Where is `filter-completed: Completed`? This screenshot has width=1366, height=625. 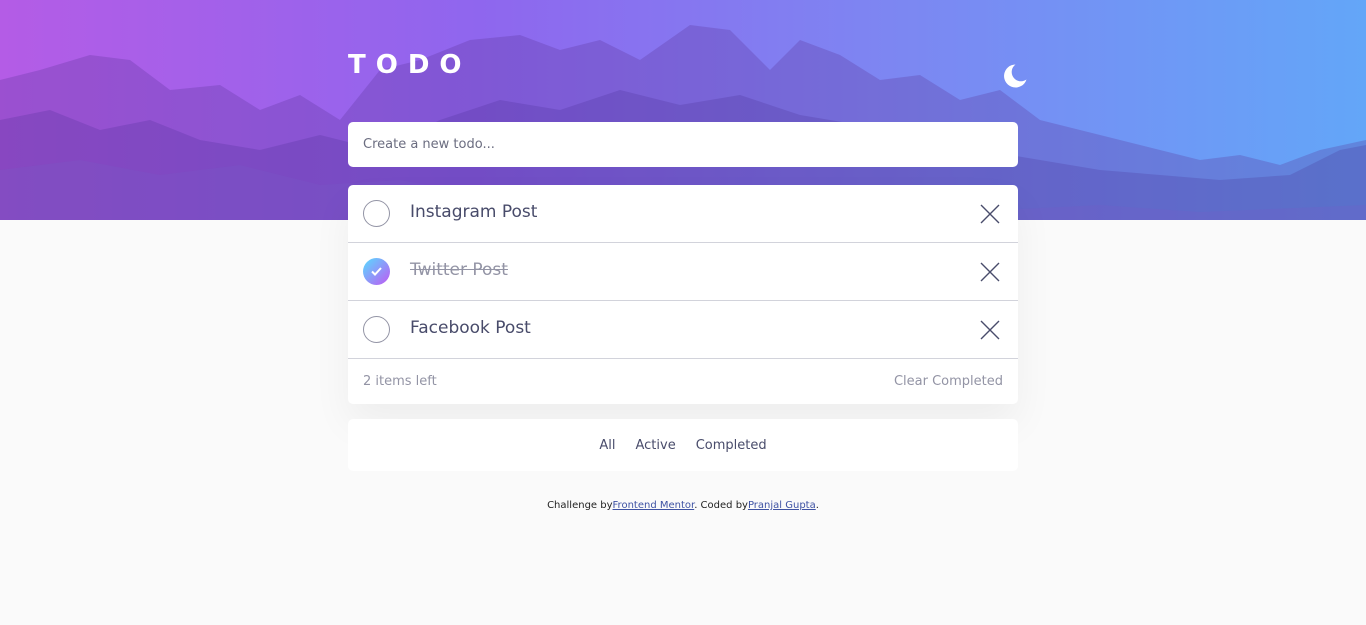 filter-completed: Completed is located at coordinates (731, 445).